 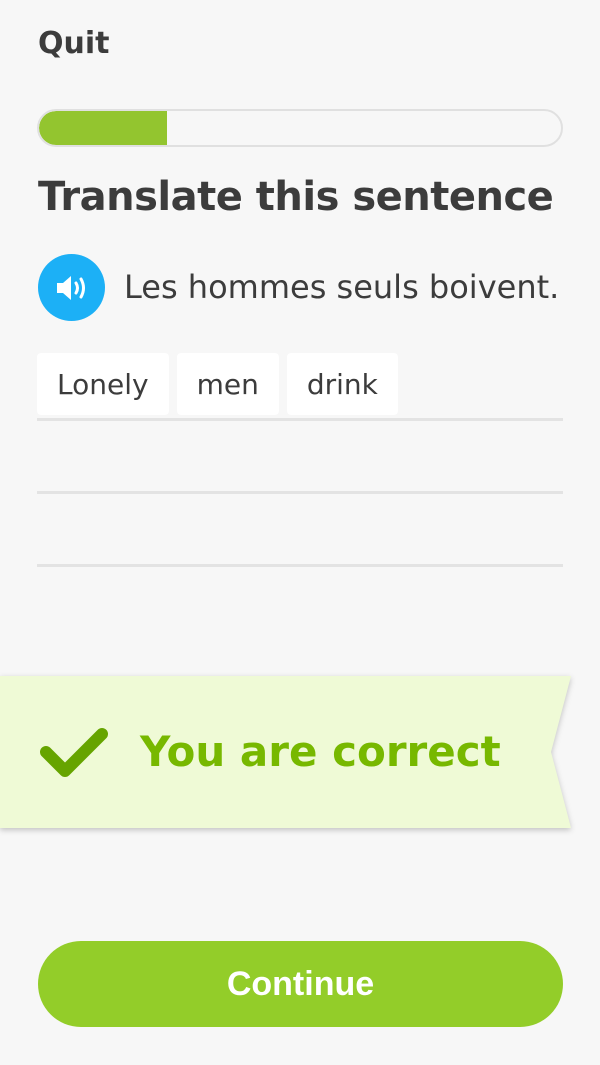 I want to click on progress-bar, so click(x=300, y=128).